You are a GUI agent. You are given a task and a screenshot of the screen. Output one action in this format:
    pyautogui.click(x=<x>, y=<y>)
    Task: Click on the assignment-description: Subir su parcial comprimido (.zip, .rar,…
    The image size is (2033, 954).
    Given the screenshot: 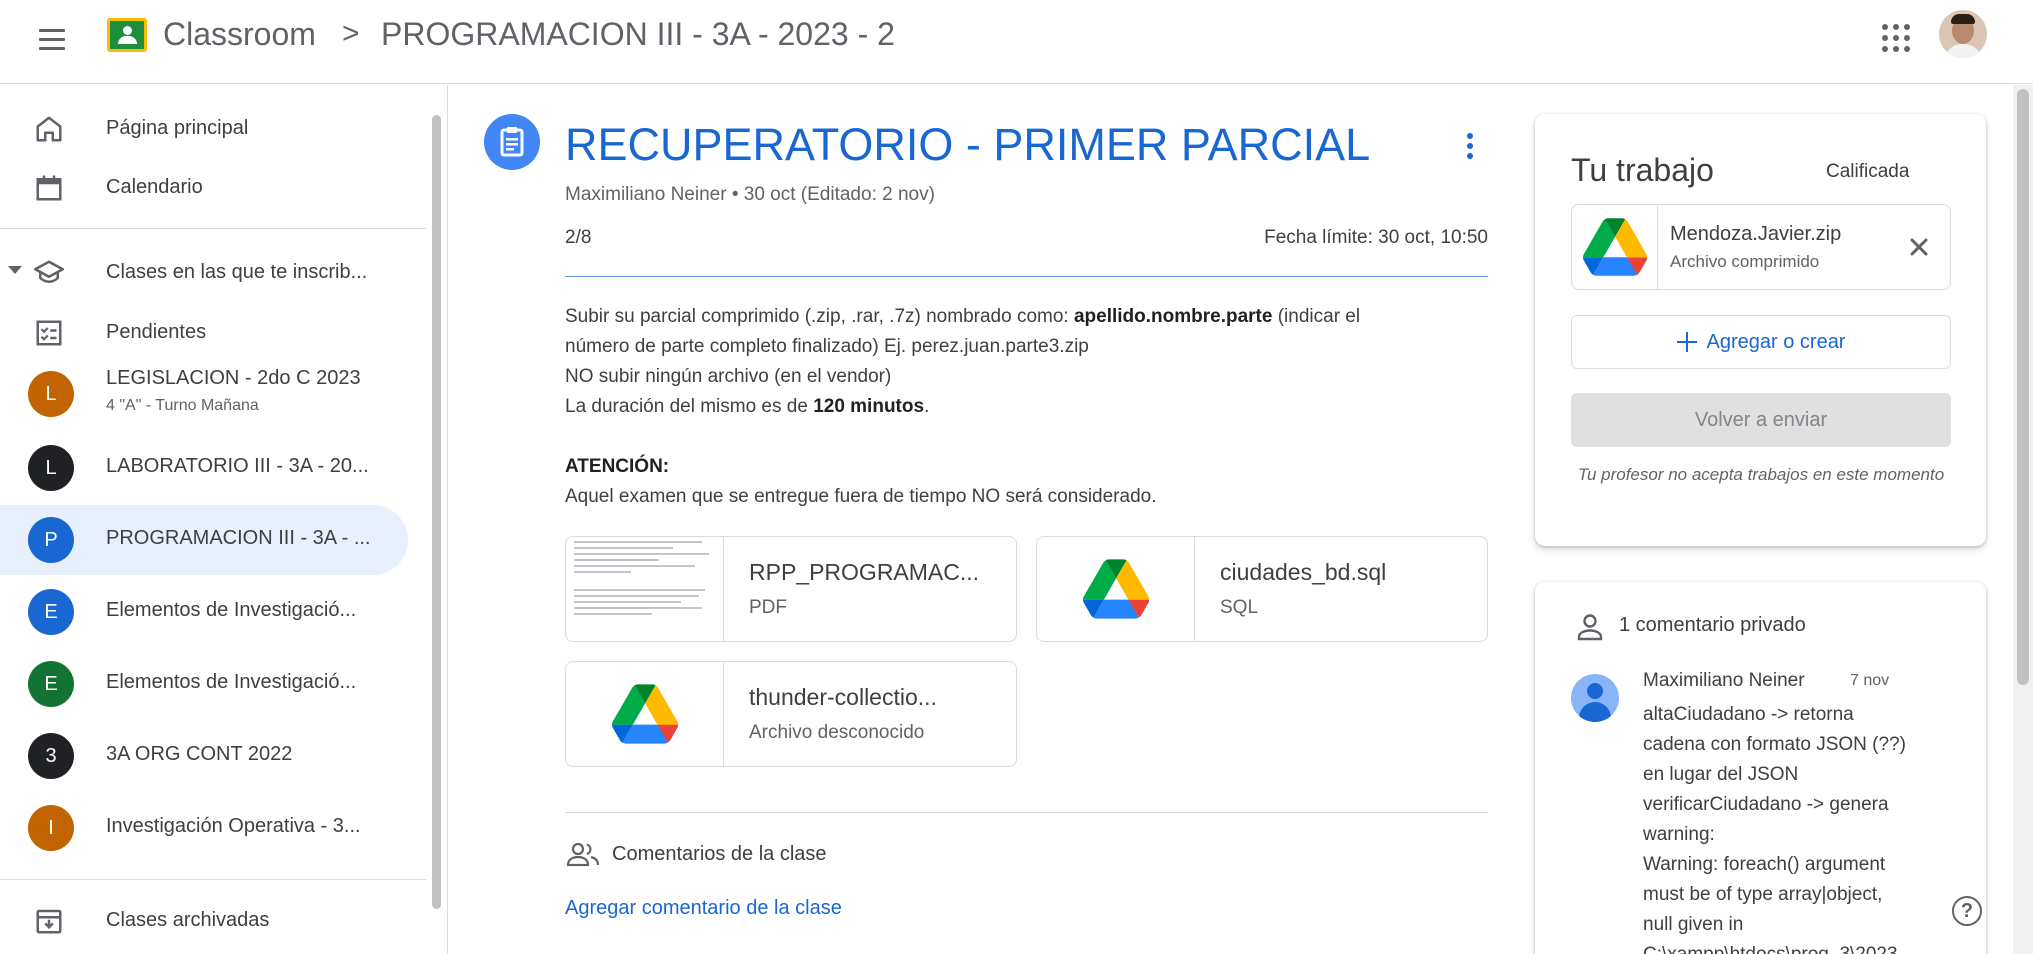 What is the action you would take?
    pyautogui.click(x=1030, y=407)
    